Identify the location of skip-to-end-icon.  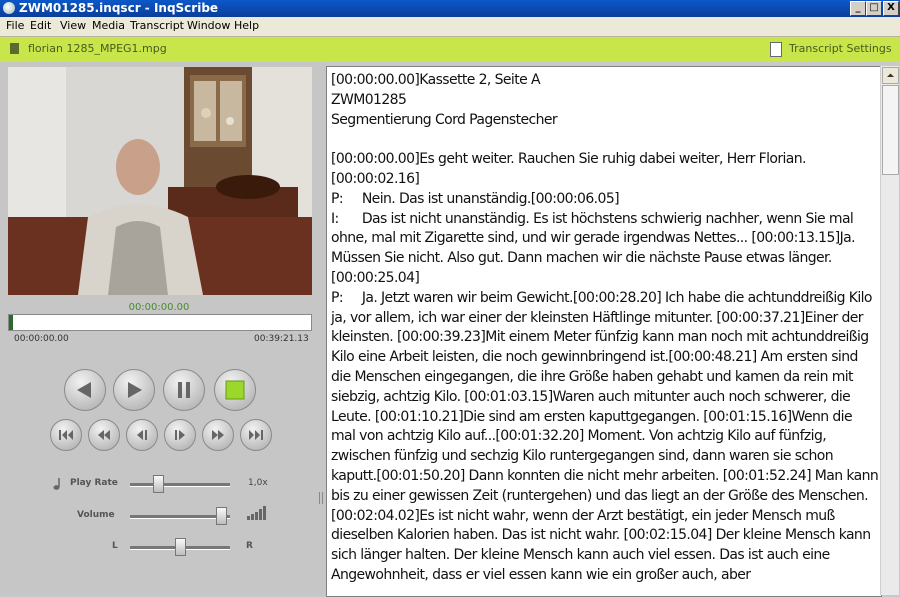
(256, 435).